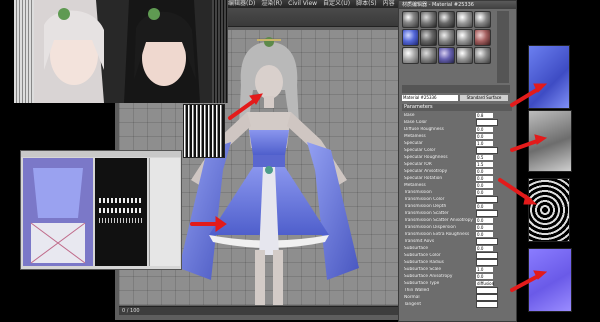  I want to click on arrow-specular, so click(526, 145).